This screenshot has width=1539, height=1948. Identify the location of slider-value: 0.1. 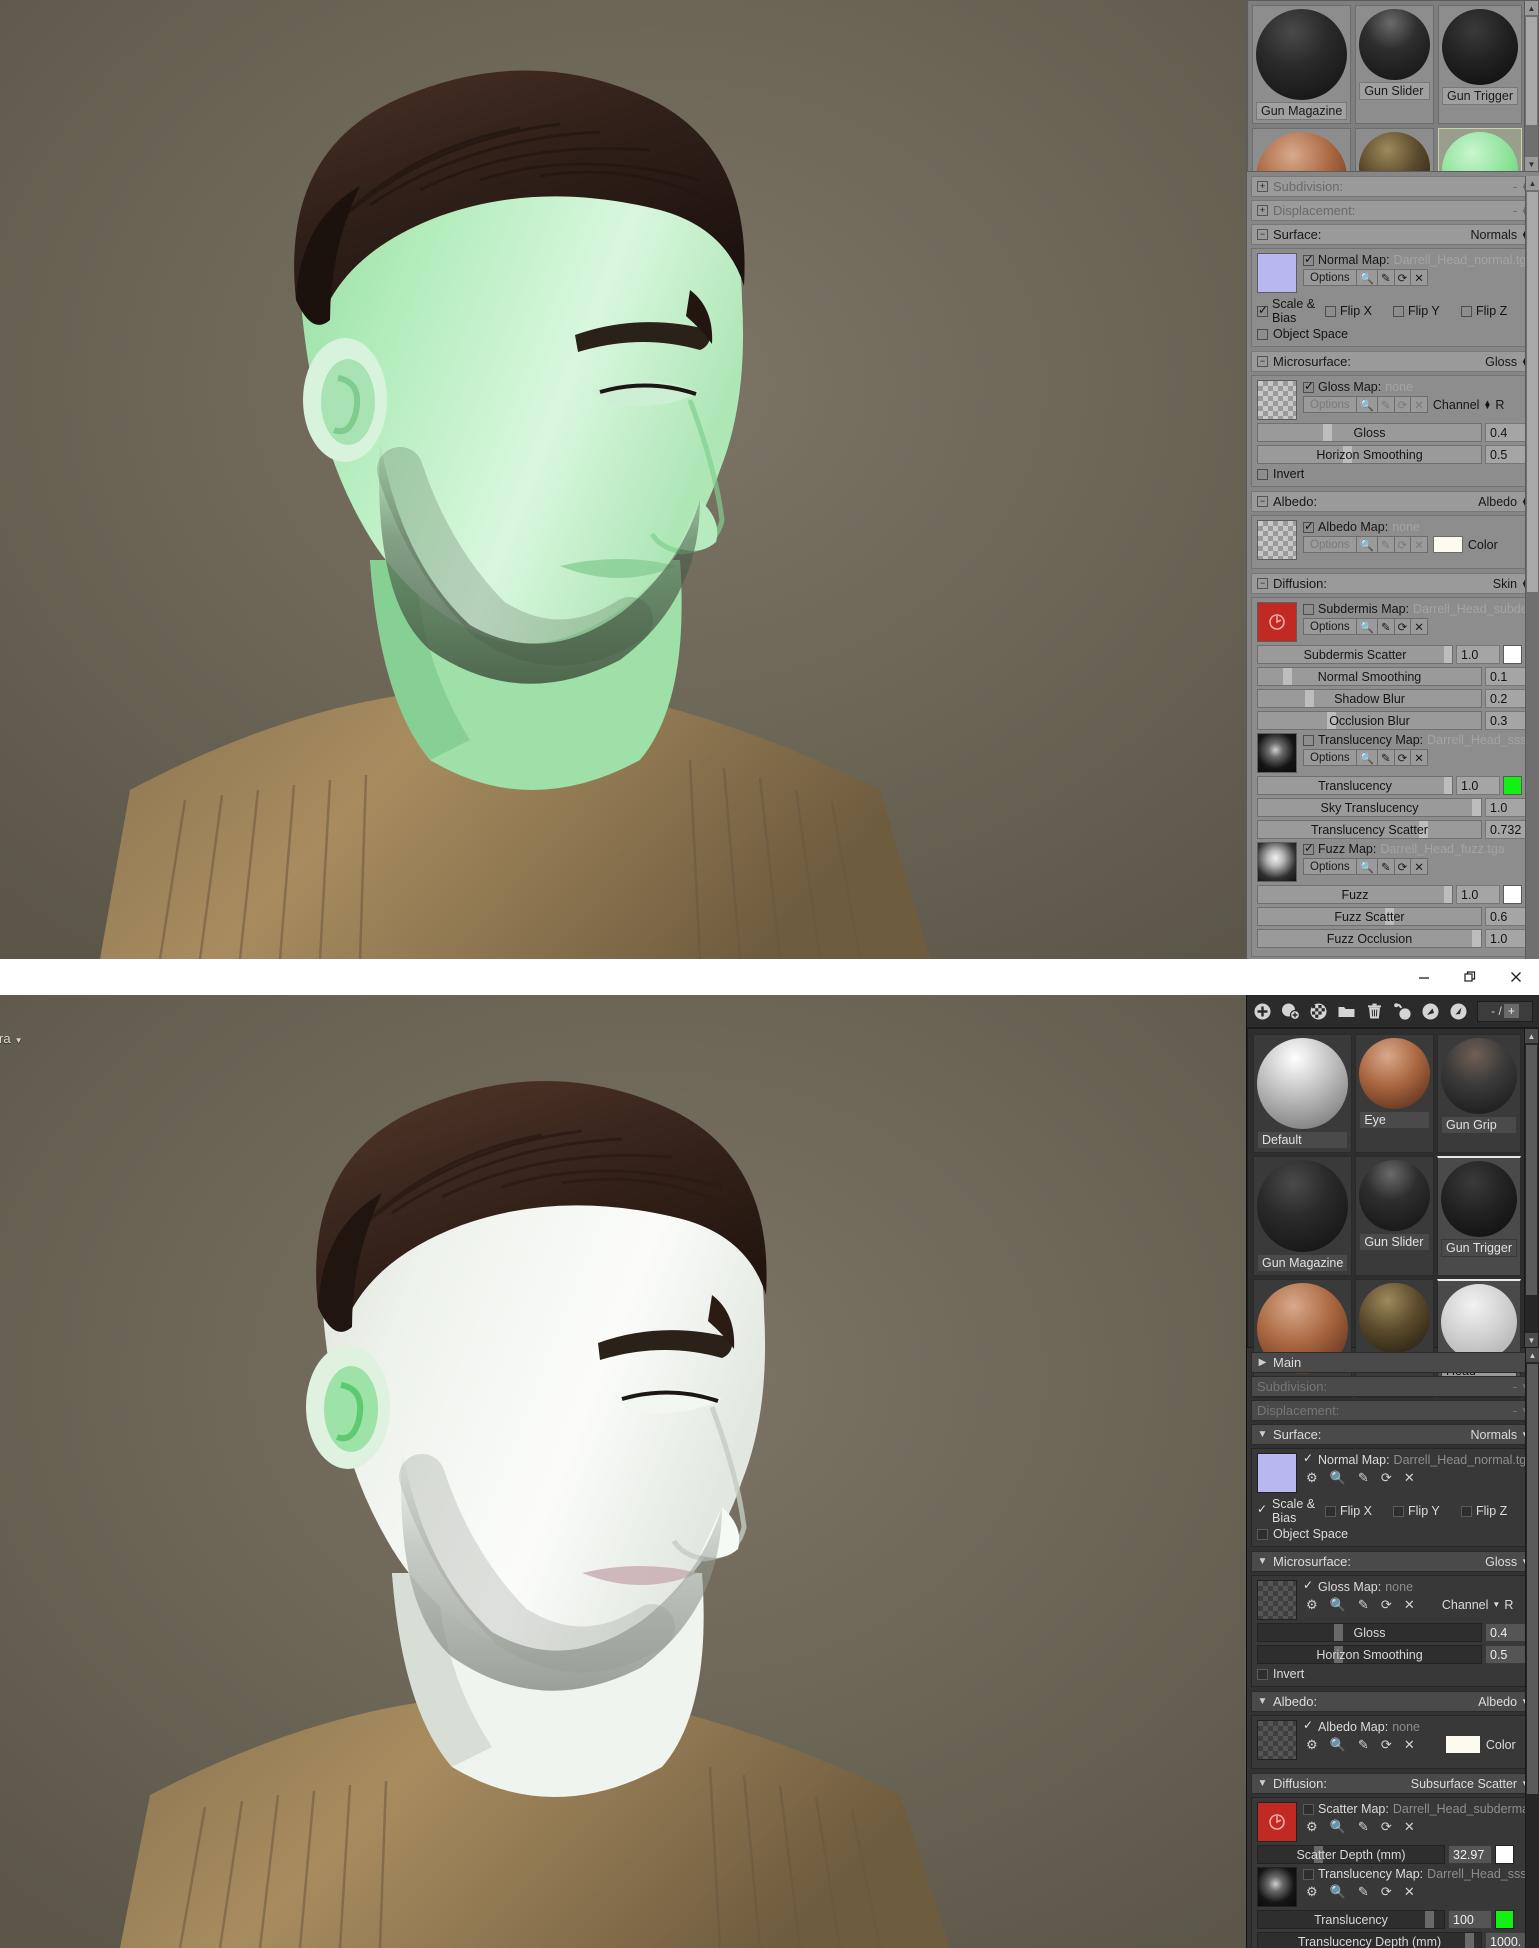
(1507, 676).